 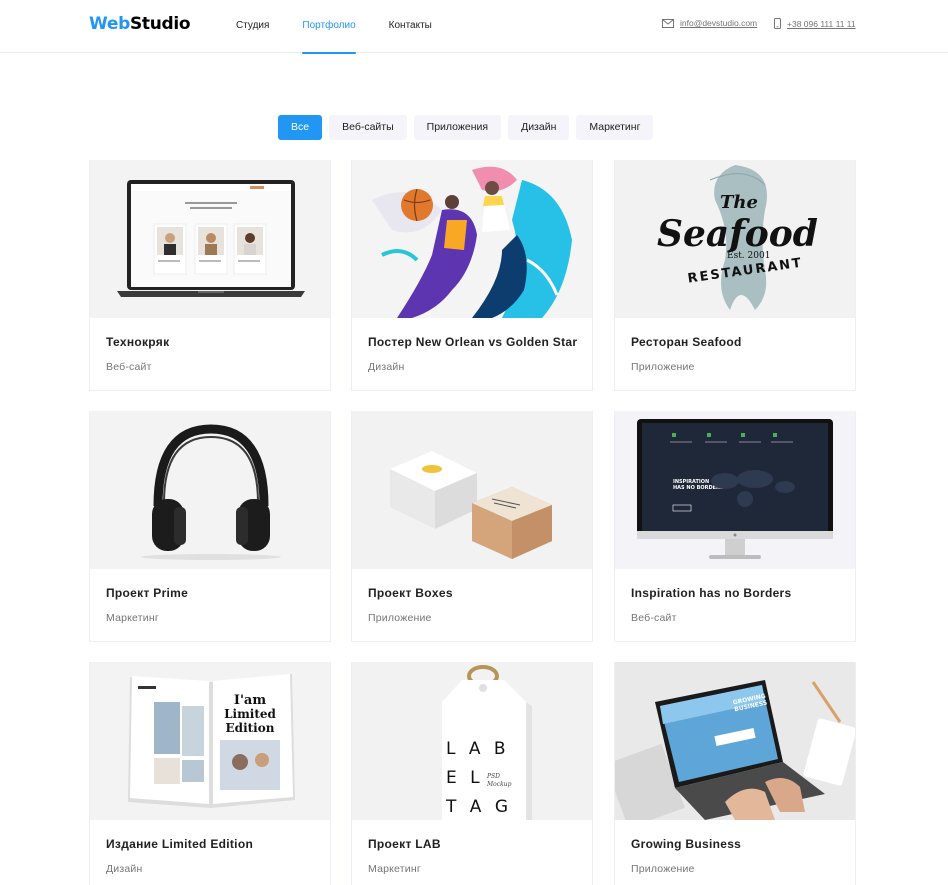 What do you see at coordinates (210, 239) in the screenshot?
I see `laptop-mockup-image` at bounding box center [210, 239].